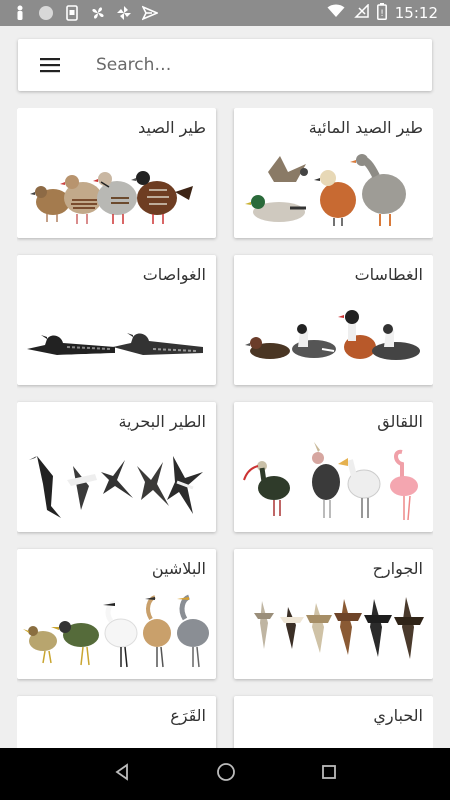 The height and width of the screenshot is (800, 450). Describe the element at coordinates (333, 722) in the screenshot. I see `category-card-bustards: الحباري` at that location.